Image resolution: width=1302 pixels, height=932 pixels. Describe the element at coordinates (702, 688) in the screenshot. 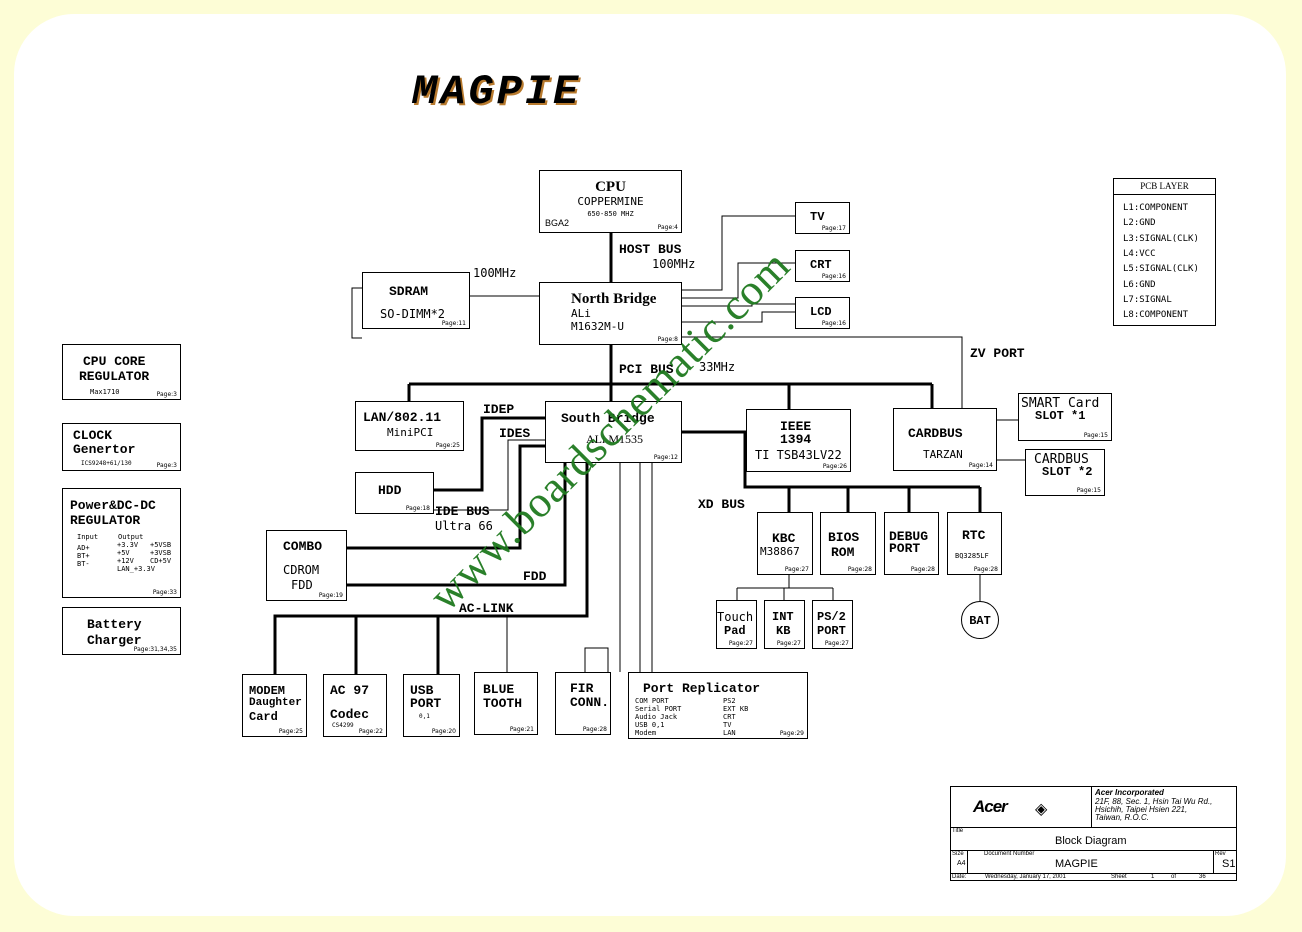

I see `port-replicator-title: Port Replicator` at that location.